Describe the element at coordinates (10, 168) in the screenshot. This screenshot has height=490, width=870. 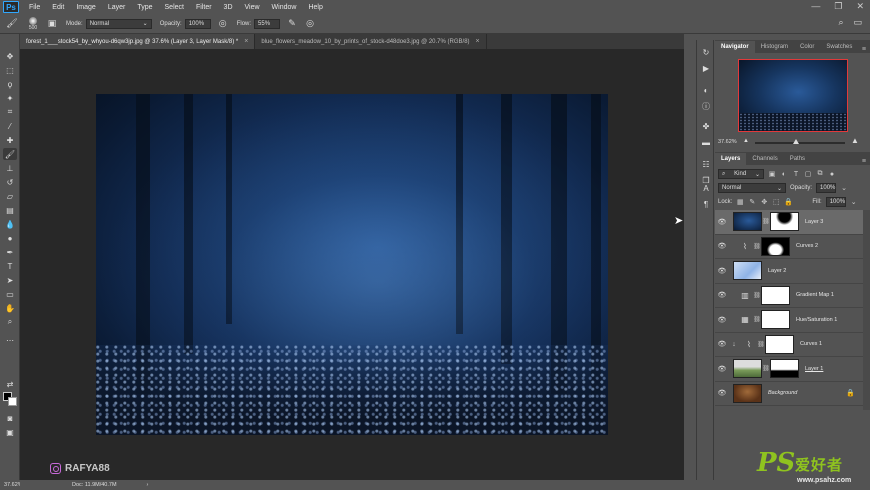
I see `clone-stamp-tool-icon: ⊥` at that location.